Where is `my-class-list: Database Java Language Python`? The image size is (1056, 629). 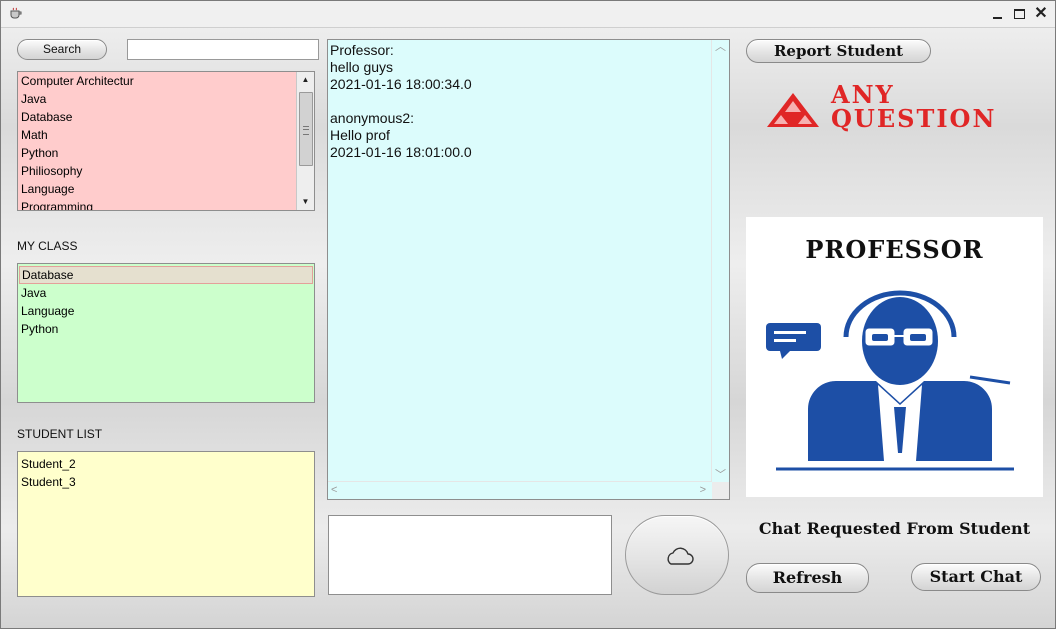
my-class-list: Database Java Language Python is located at coordinates (166, 333).